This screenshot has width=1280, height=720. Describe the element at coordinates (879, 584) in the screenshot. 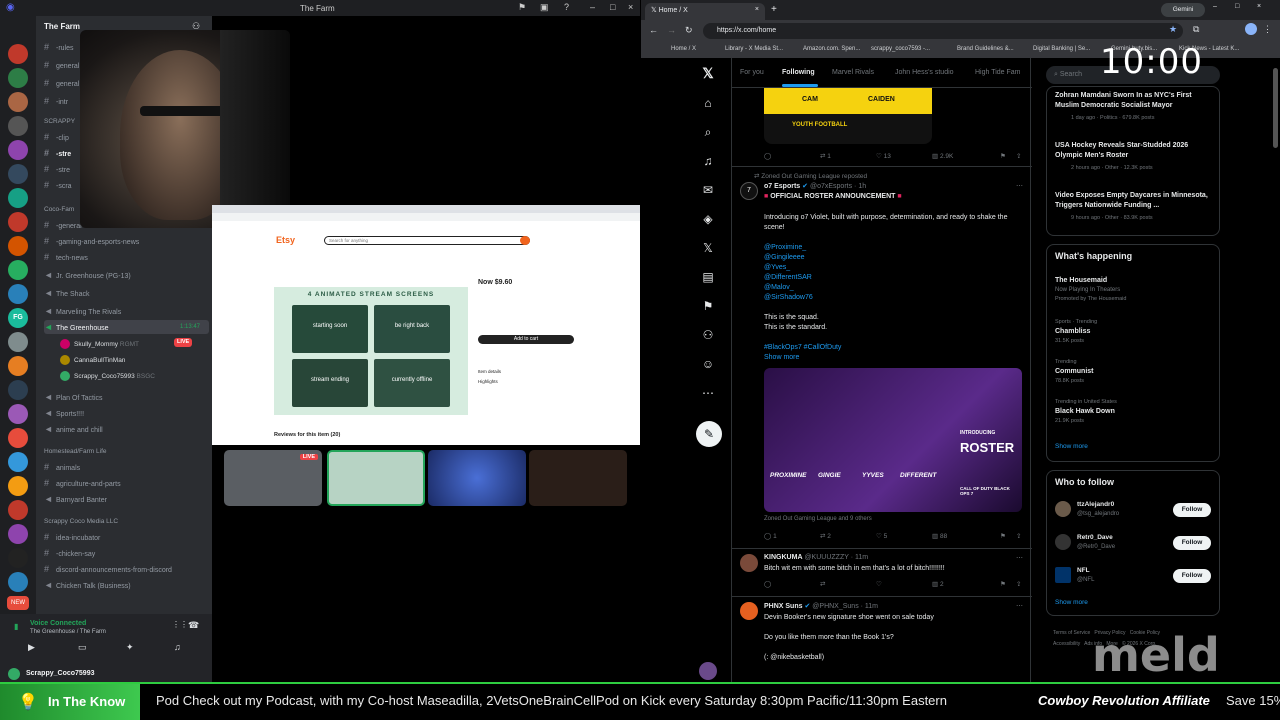

I see `like-icon: ♡` at that location.